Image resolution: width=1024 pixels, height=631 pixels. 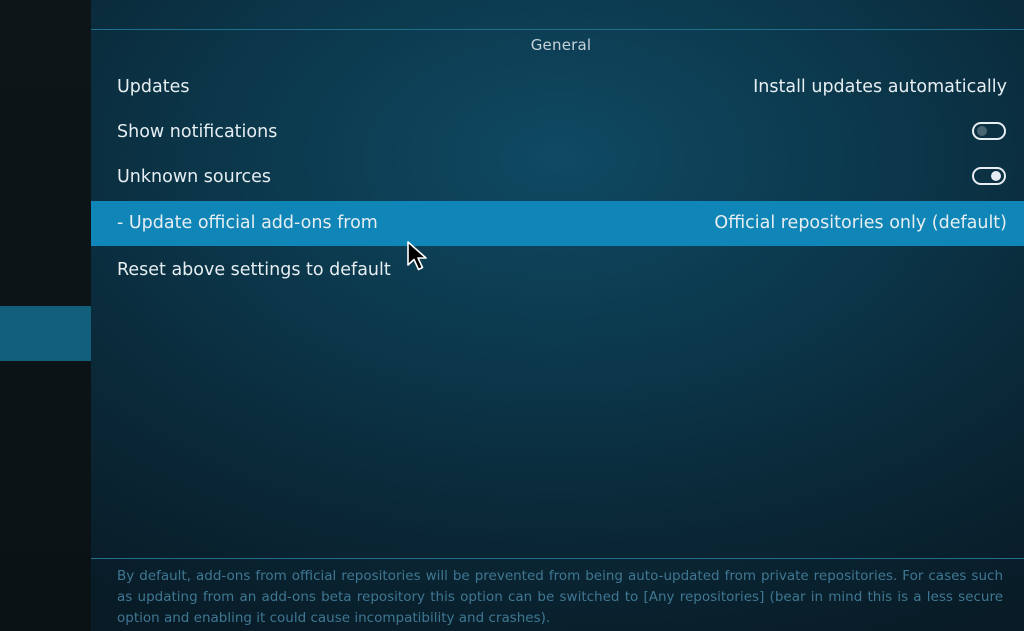 What do you see at coordinates (561, 45) in the screenshot?
I see `section-title: General` at bounding box center [561, 45].